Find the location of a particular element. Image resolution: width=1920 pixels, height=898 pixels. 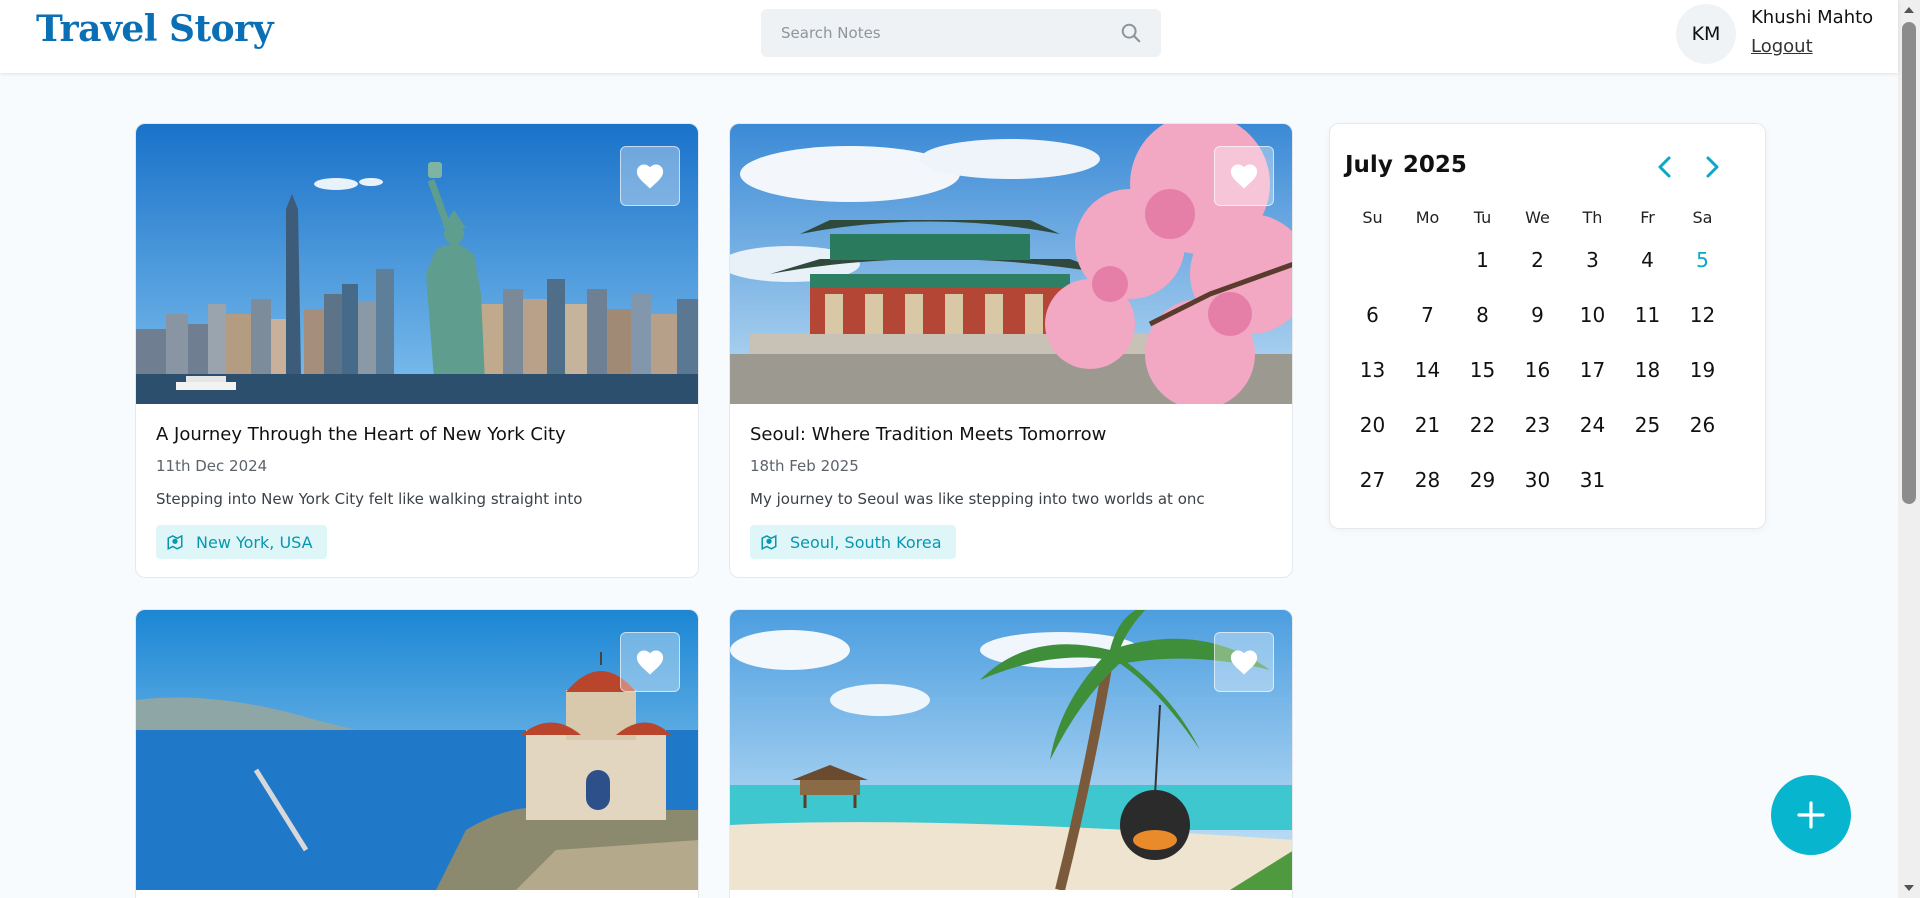

calendar-day: 13 is located at coordinates (1372, 370).